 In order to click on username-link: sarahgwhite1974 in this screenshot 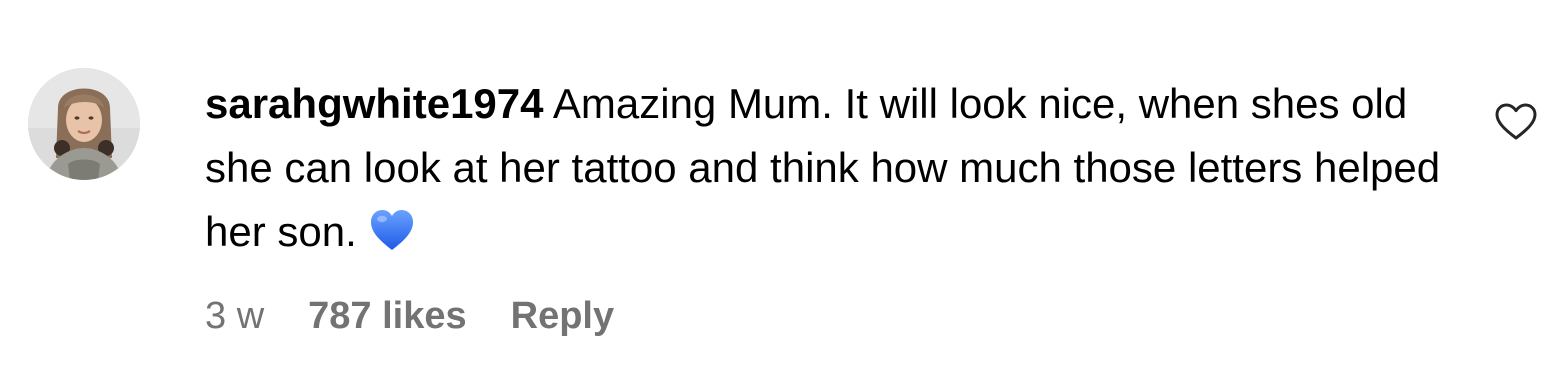, I will do `click(374, 103)`.